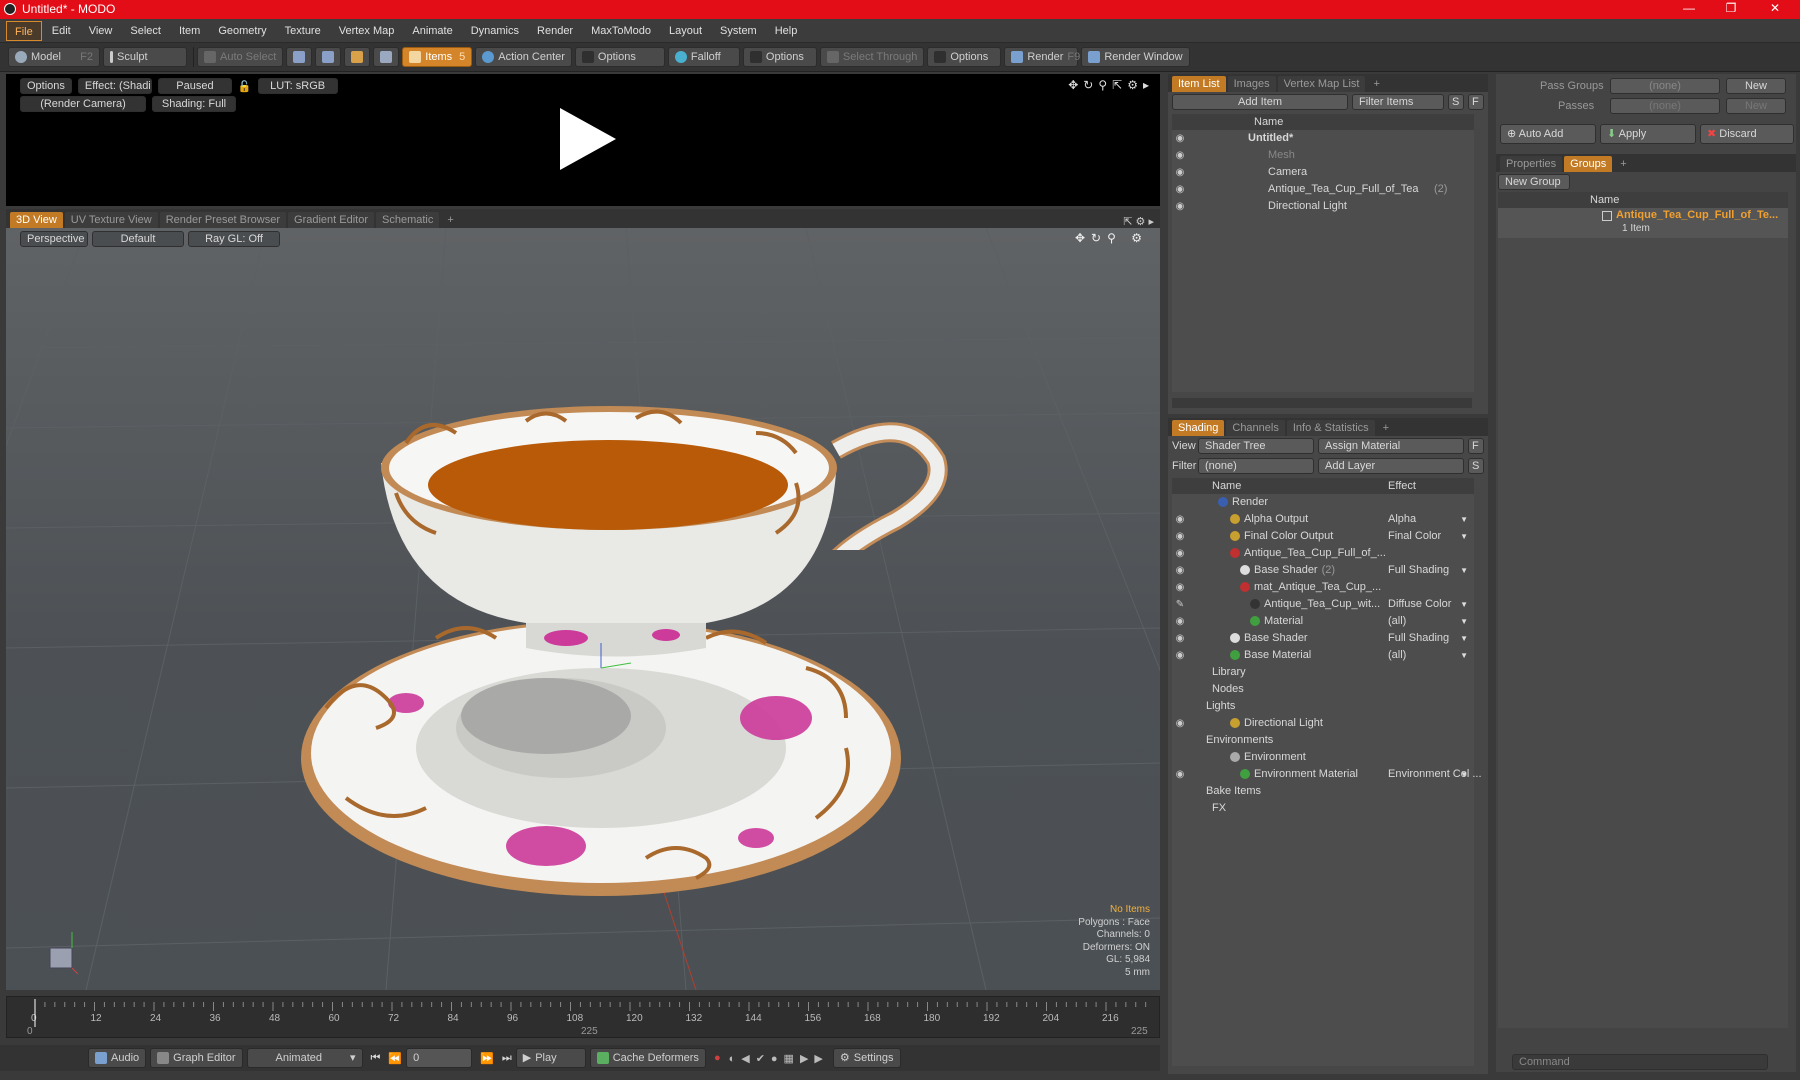 The image size is (1800, 1080). What do you see at coordinates (1323, 808) in the screenshot?
I see `shader-row: FX` at bounding box center [1323, 808].